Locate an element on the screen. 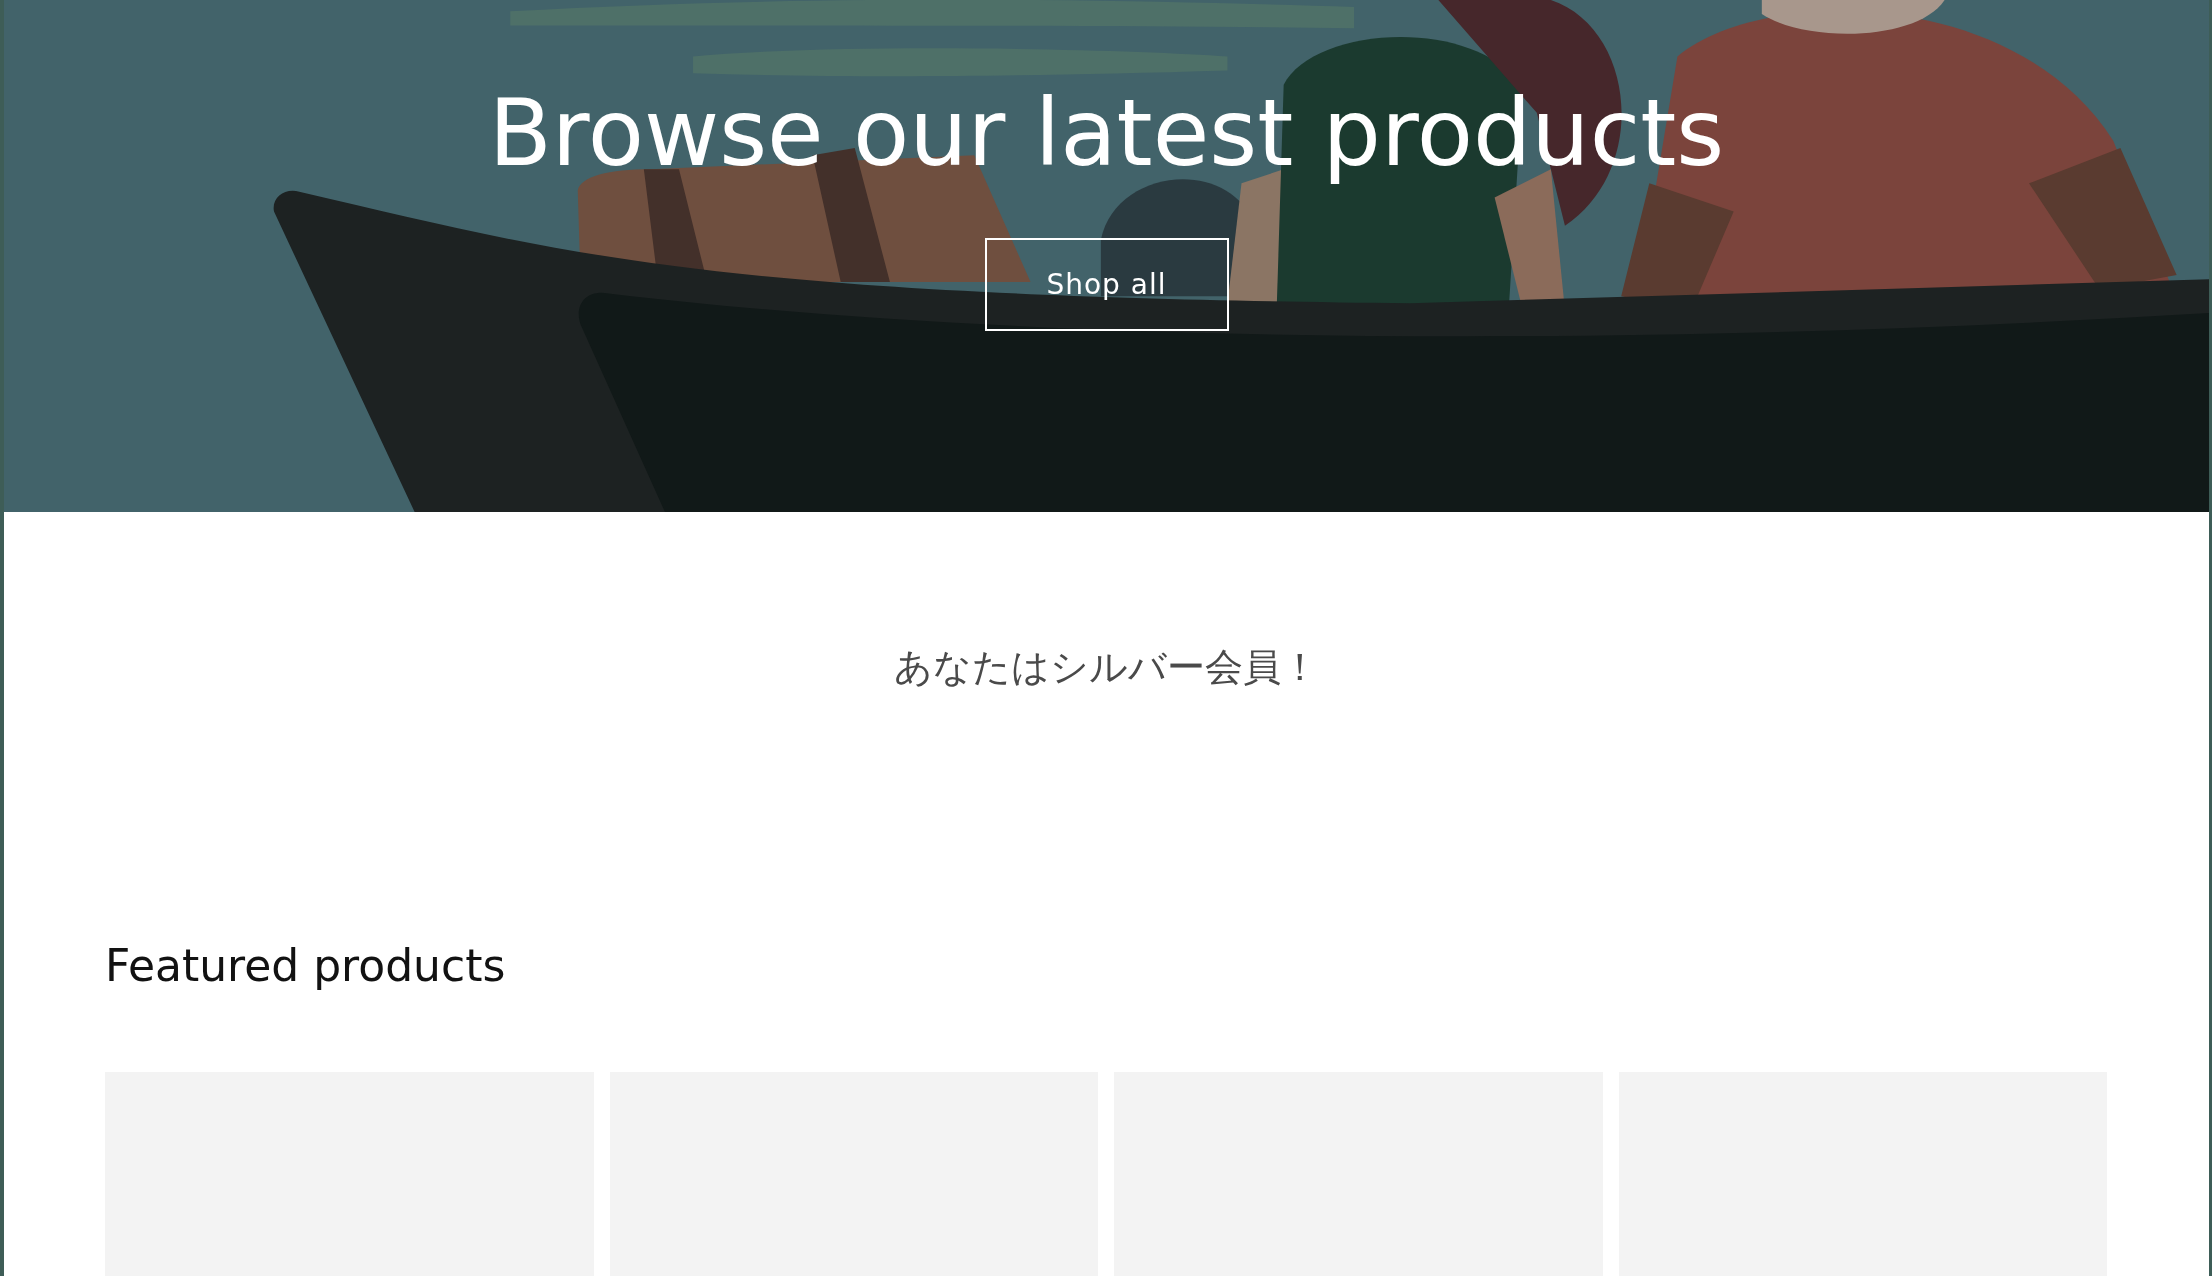 The height and width of the screenshot is (1276, 2212). section-heading: Featured products is located at coordinates (306, 966).